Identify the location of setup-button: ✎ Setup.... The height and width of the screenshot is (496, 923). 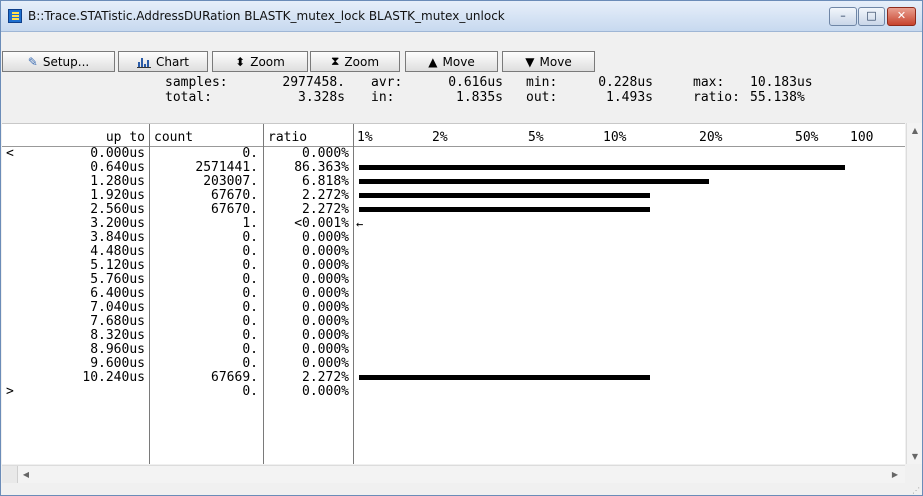
(58, 61).